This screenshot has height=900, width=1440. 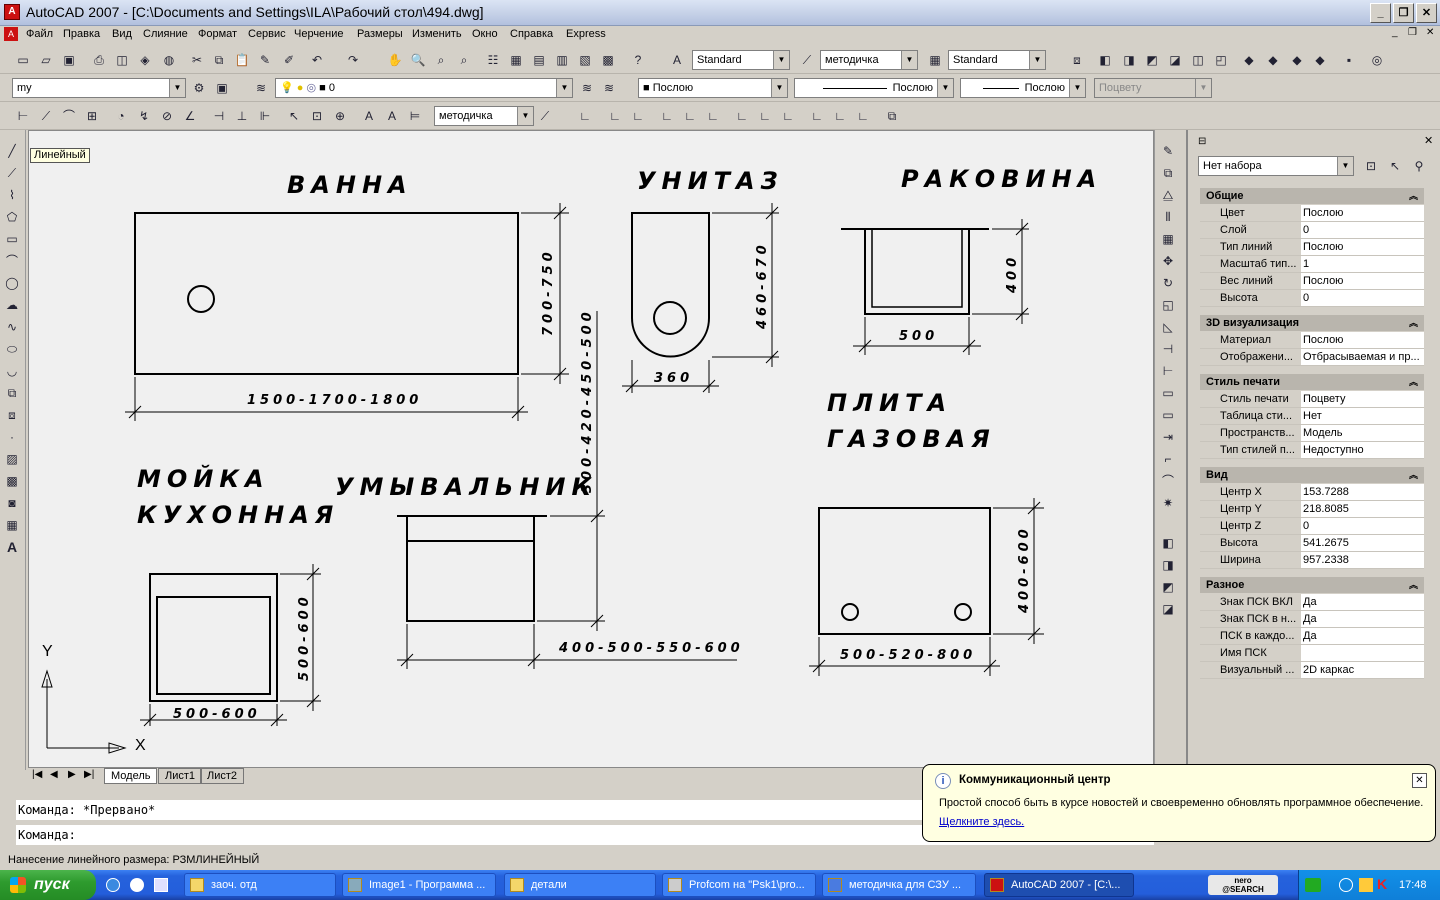 What do you see at coordinates (713, 116) in the screenshot?
I see `ucs-zaxis-icon: ∟` at bounding box center [713, 116].